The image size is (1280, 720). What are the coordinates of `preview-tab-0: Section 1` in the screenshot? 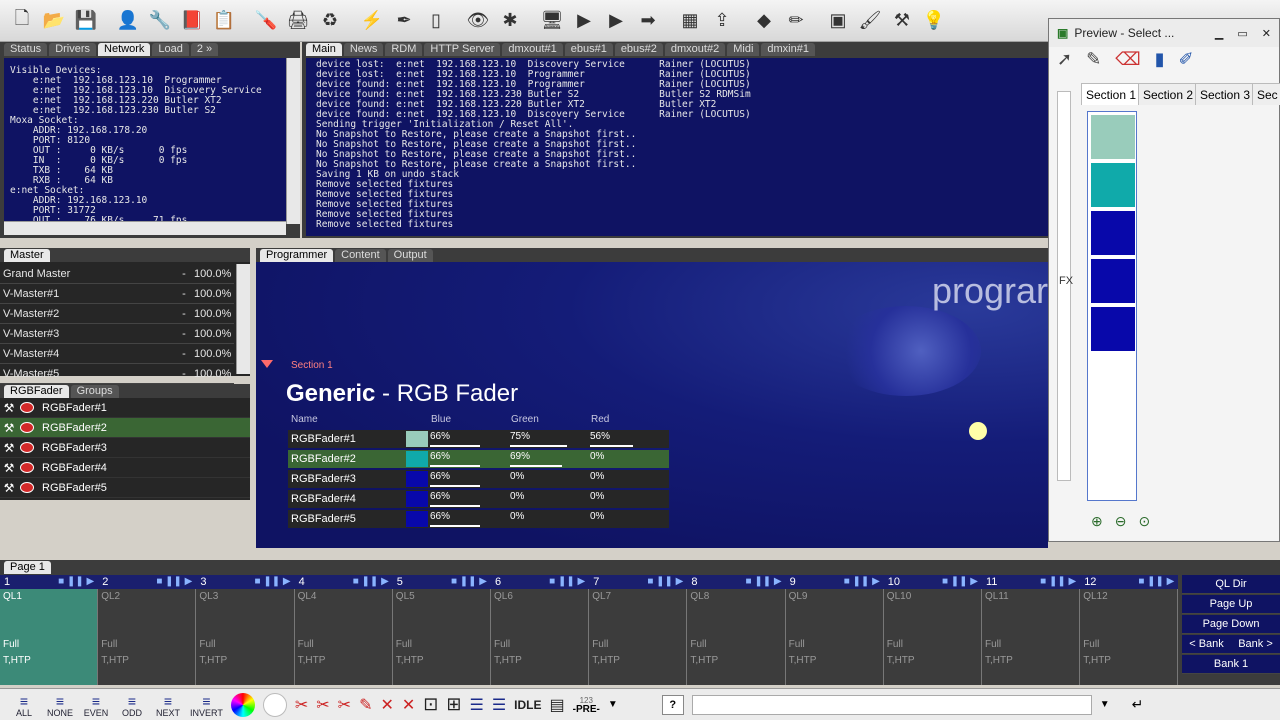 It's located at (1111, 94).